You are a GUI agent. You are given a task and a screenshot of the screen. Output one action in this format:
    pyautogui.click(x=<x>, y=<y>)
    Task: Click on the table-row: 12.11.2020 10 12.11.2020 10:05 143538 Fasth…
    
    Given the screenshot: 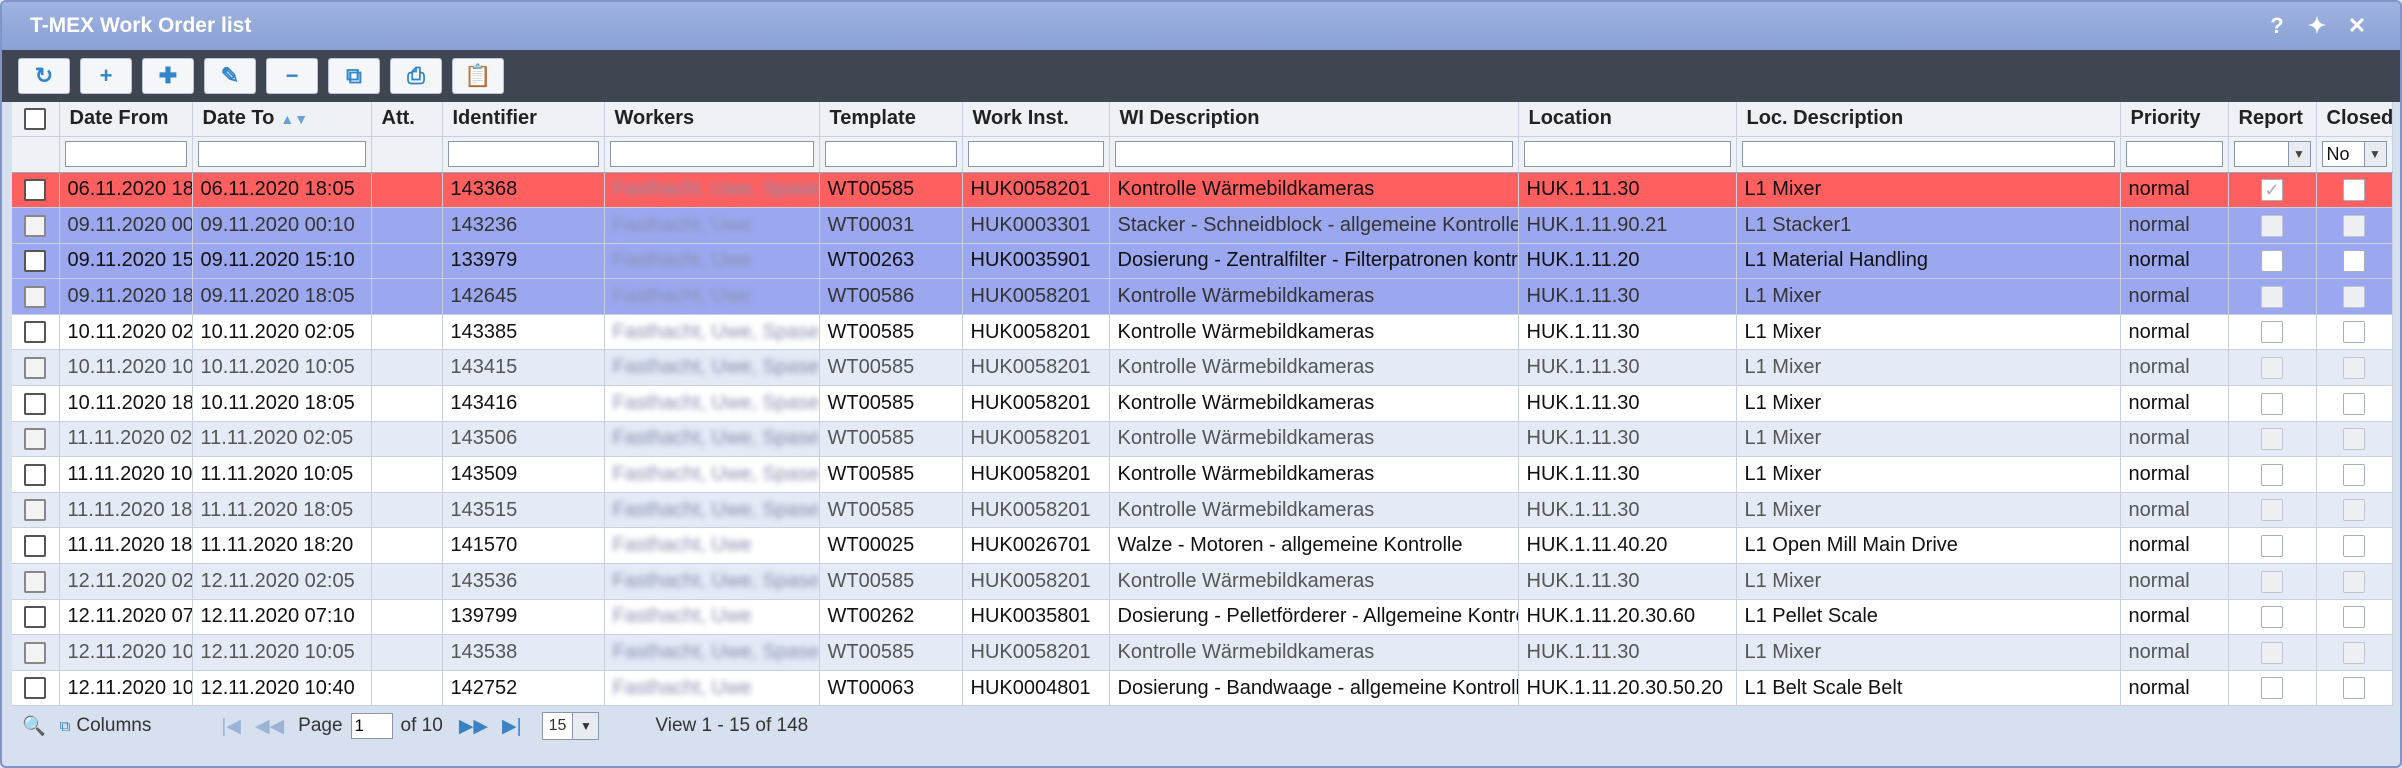 What is the action you would take?
    pyautogui.click(x=1202, y=652)
    